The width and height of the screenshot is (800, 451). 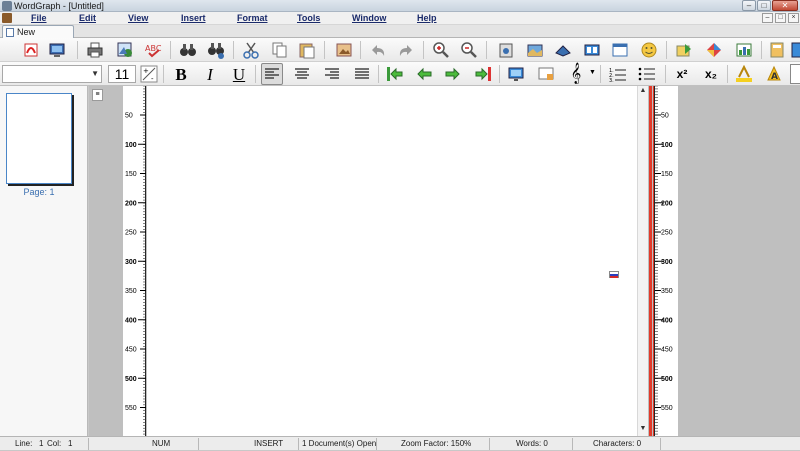 I want to click on minimize-button: –, so click(x=749, y=5).